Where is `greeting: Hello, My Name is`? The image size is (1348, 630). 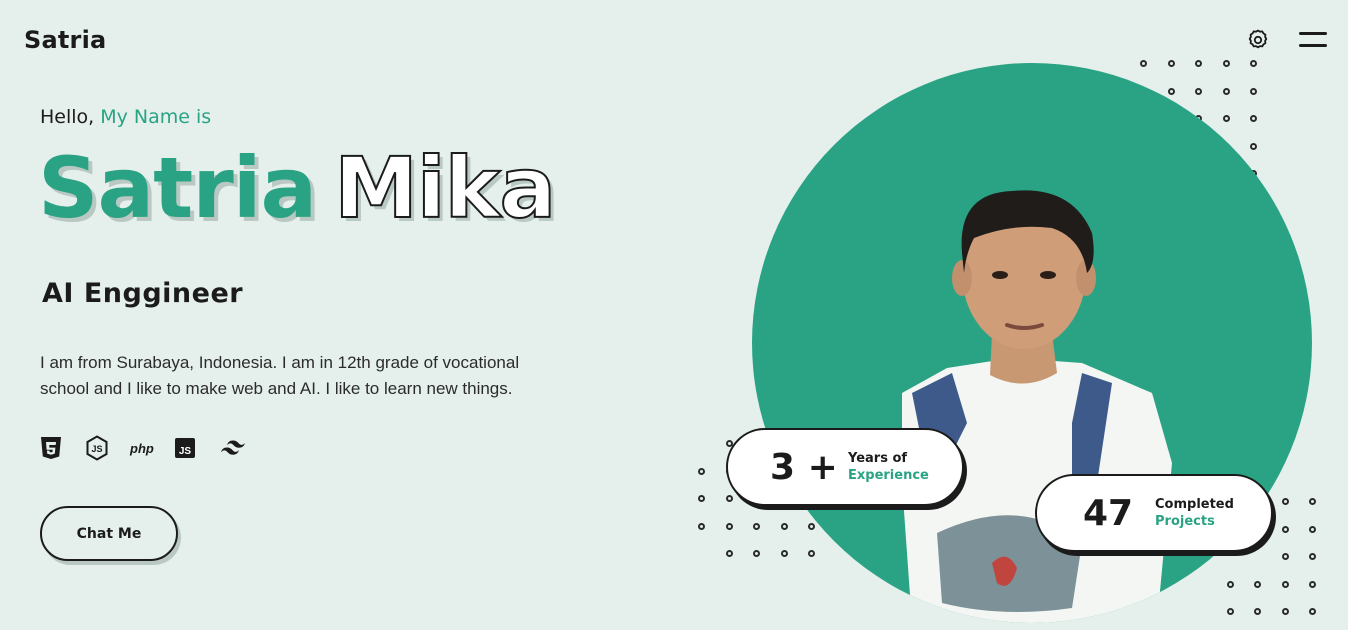 greeting: Hello, My Name is is located at coordinates (125, 117).